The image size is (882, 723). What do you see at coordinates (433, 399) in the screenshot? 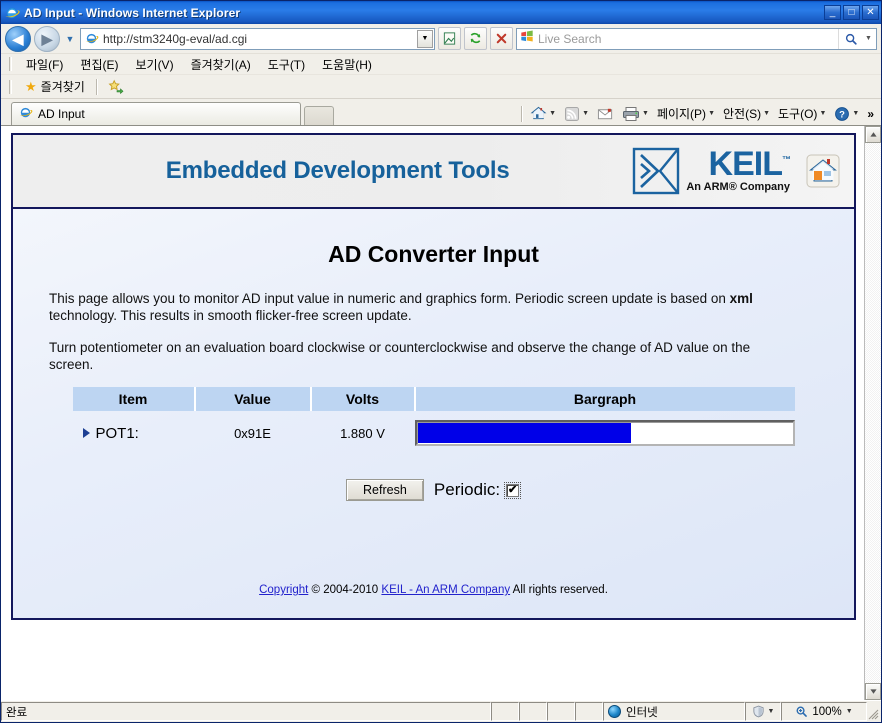
I see `table-header-row: Item Value Volts Bargraph` at bounding box center [433, 399].